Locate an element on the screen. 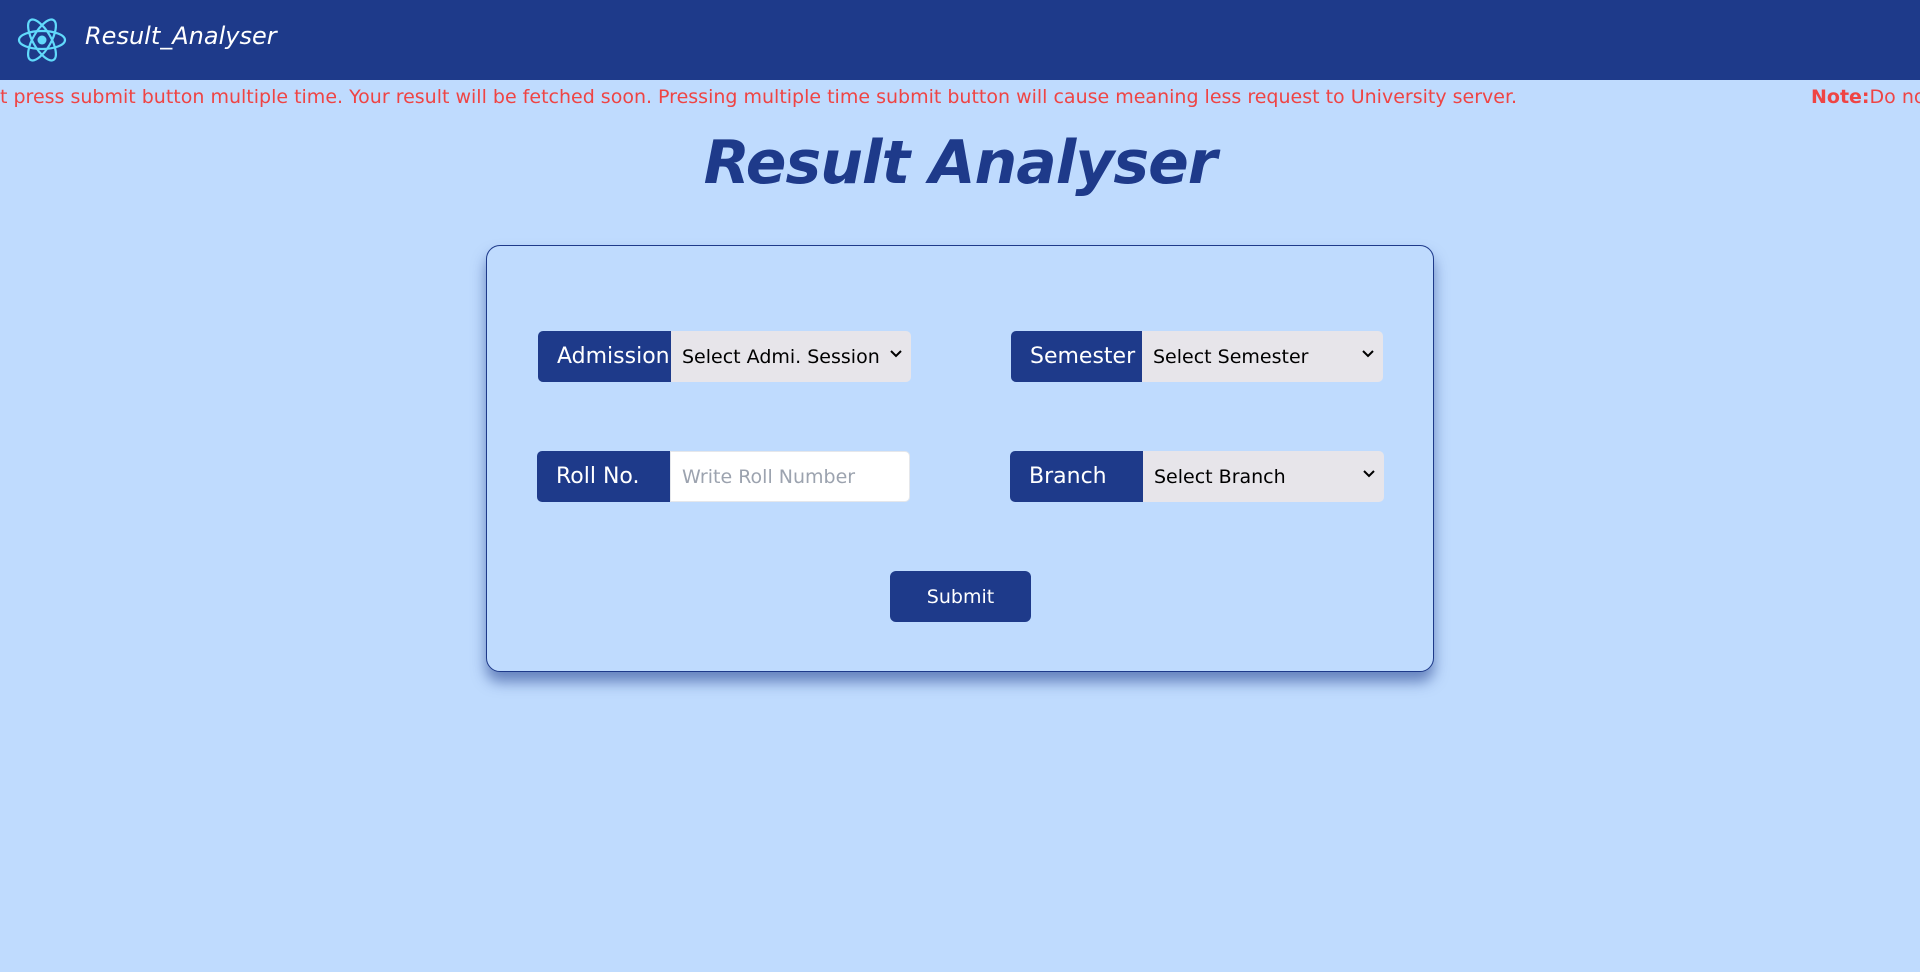  admission-label: Admission is located at coordinates (604, 356).